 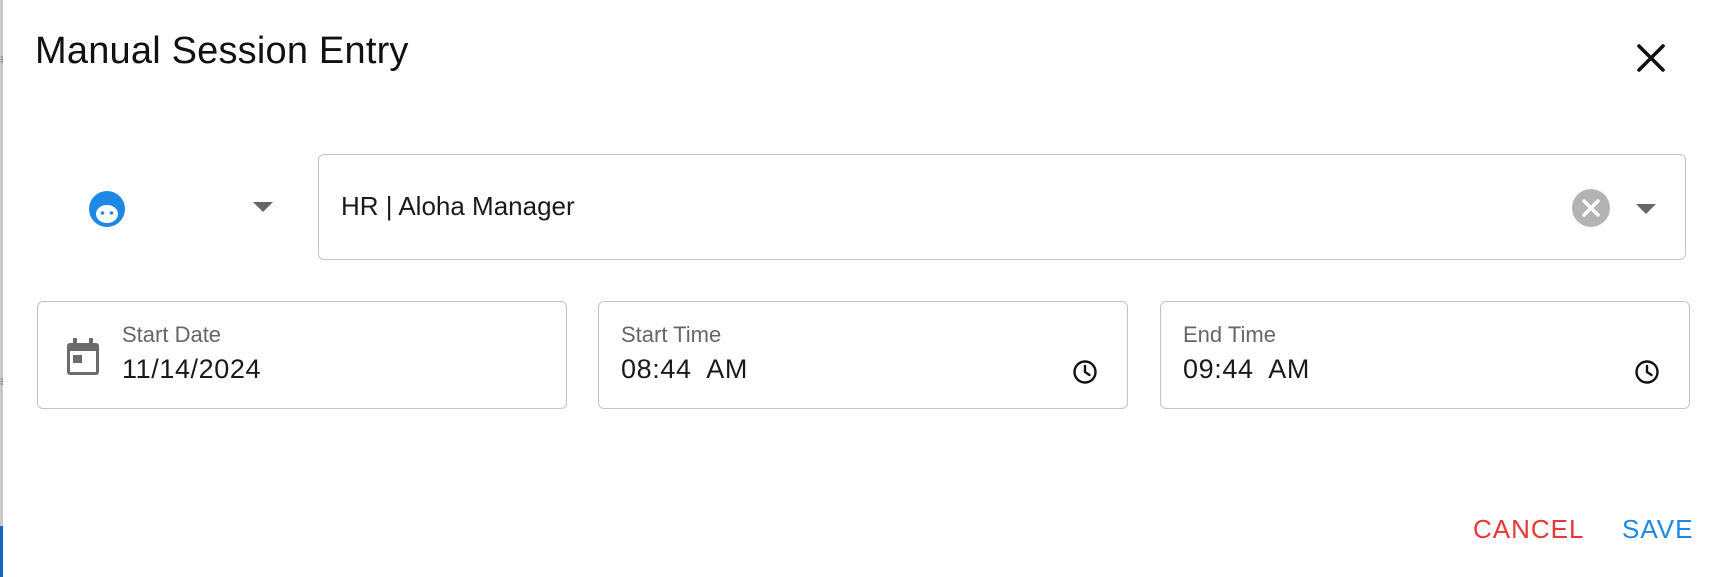 What do you see at coordinates (83, 356) in the screenshot?
I see `calendar-icon` at bounding box center [83, 356].